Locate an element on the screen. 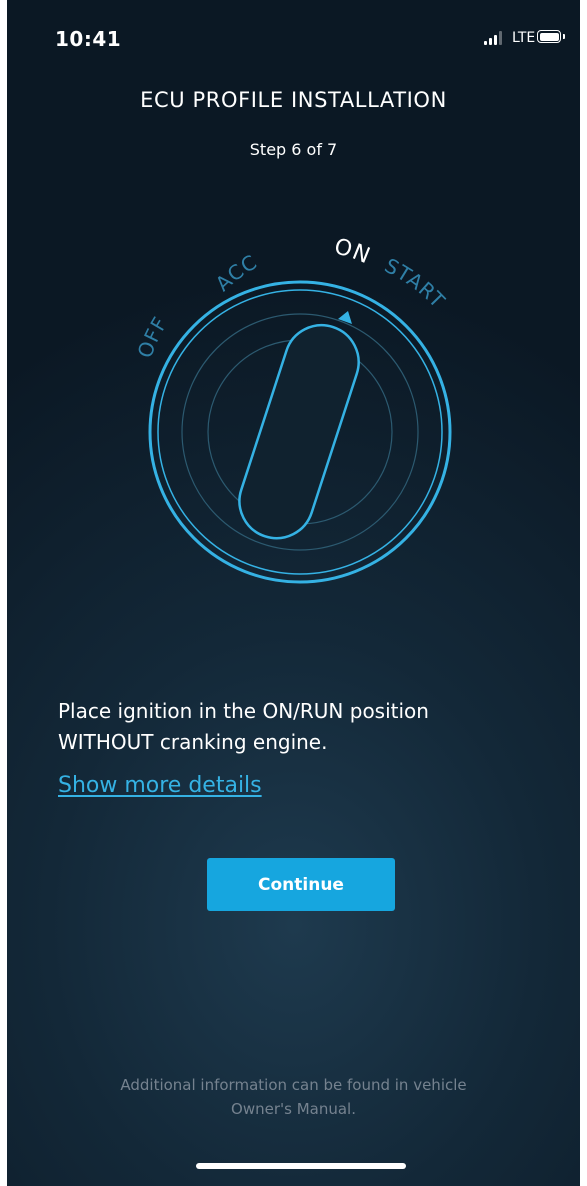 This screenshot has width=587, height=1186. position-label-on: ON is located at coordinates (353, 251).